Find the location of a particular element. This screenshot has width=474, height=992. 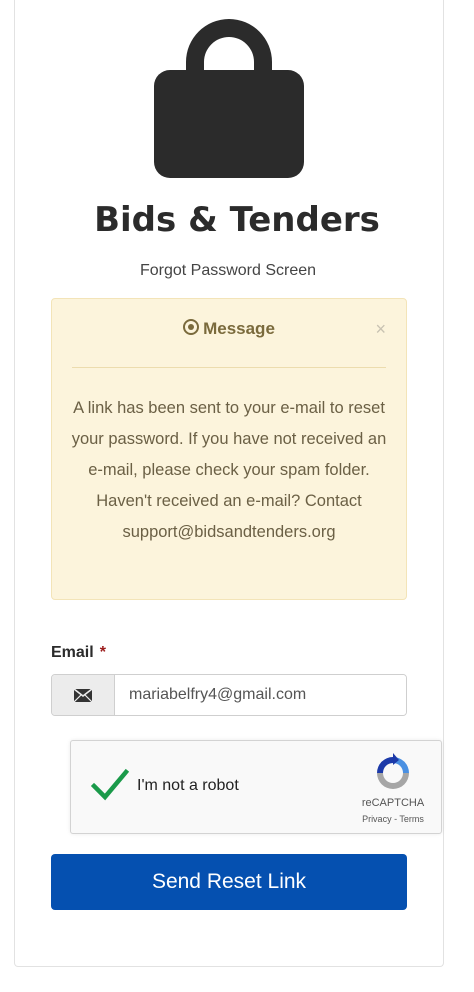

email-input-group is located at coordinates (229, 695).